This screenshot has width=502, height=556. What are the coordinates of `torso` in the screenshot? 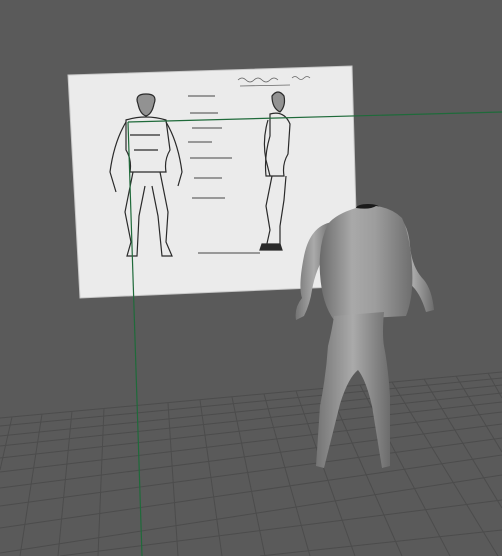 It's located at (366, 263).